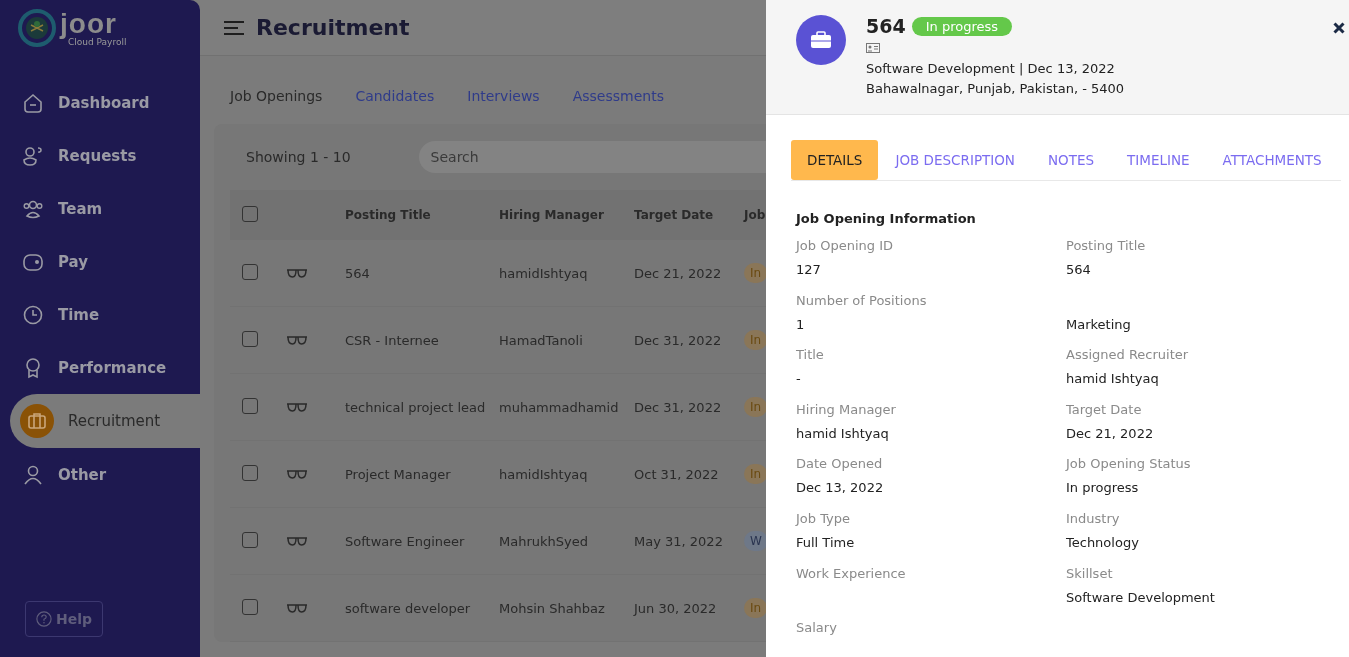 The height and width of the screenshot is (657, 1349). I want to click on help-icon, so click(44, 618).